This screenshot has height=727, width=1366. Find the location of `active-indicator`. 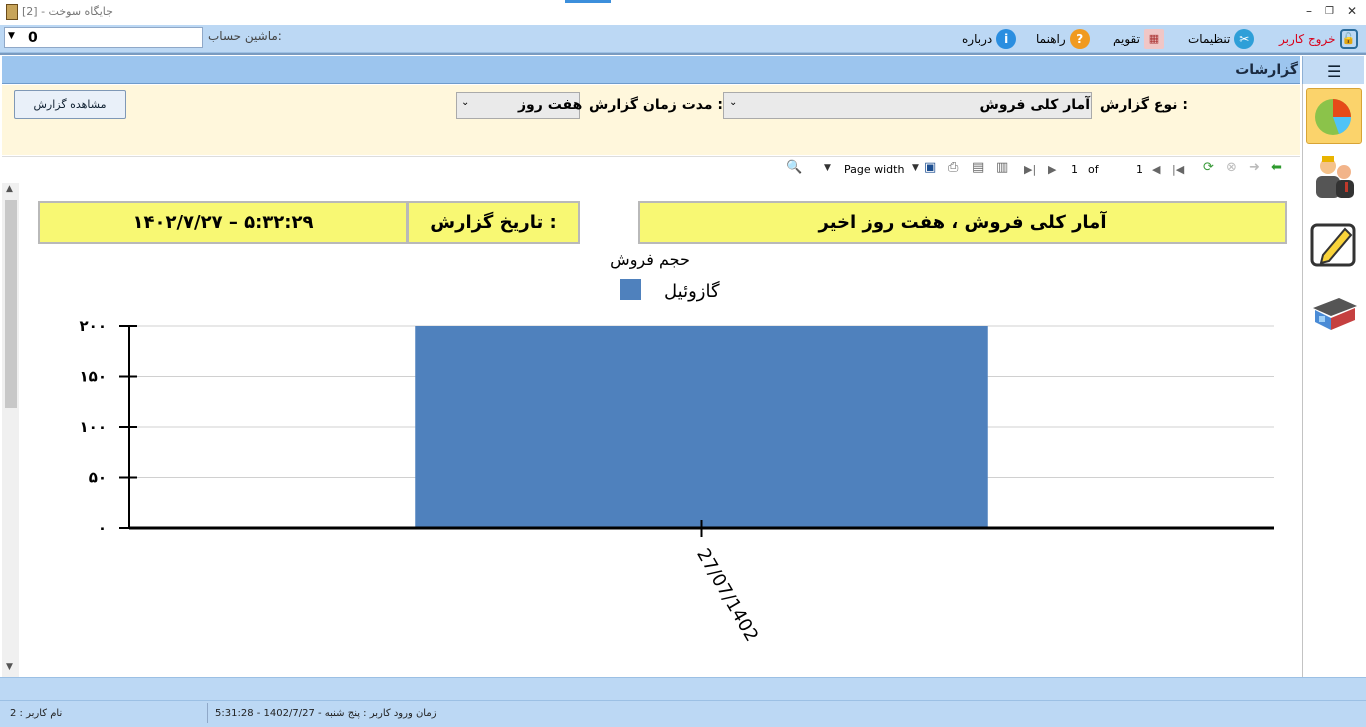

active-indicator is located at coordinates (588, 1).